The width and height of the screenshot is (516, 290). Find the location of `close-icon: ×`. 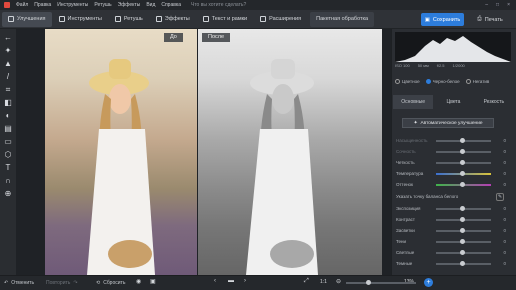

close-icon: × is located at coordinates (508, 5).